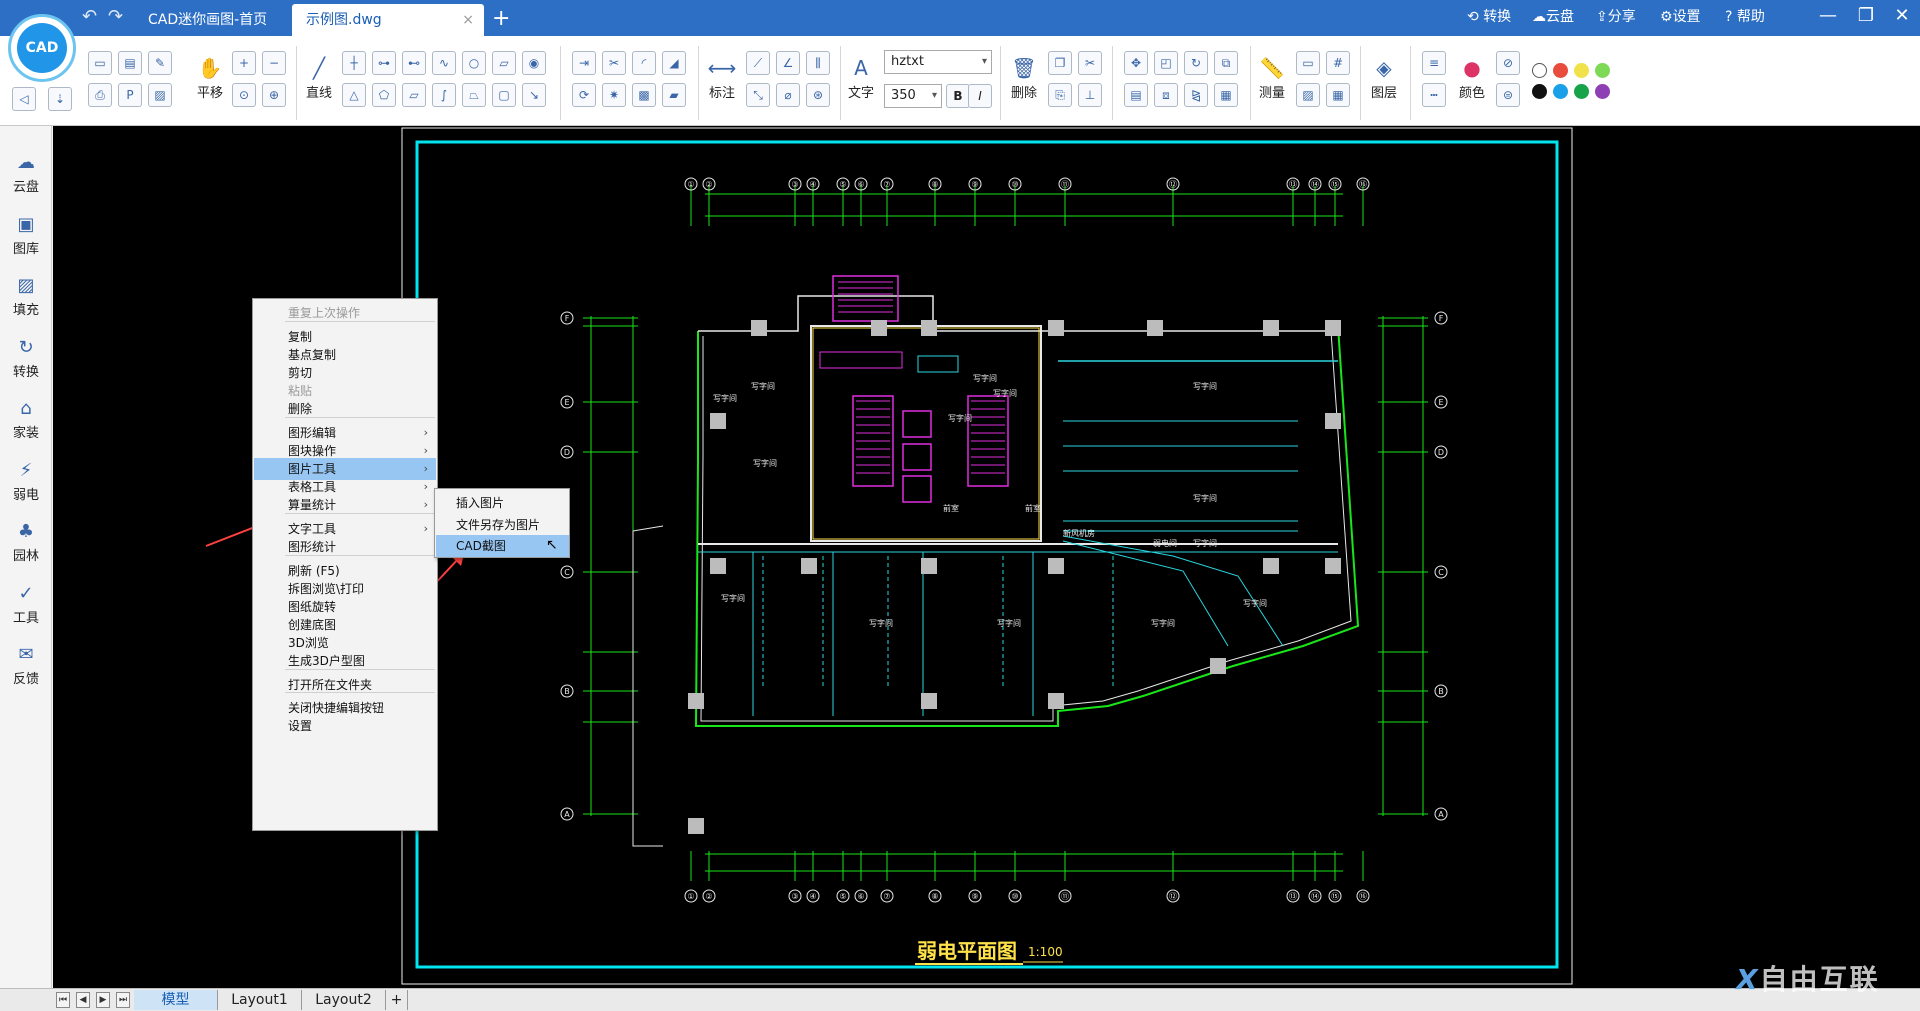 The height and width of the screenshot is (1011, 1920). What do you see at coordinates (788, 95) in the screenshot?
I see `diameter-dim-icon: ⌀` at bounding box center [788, 95].